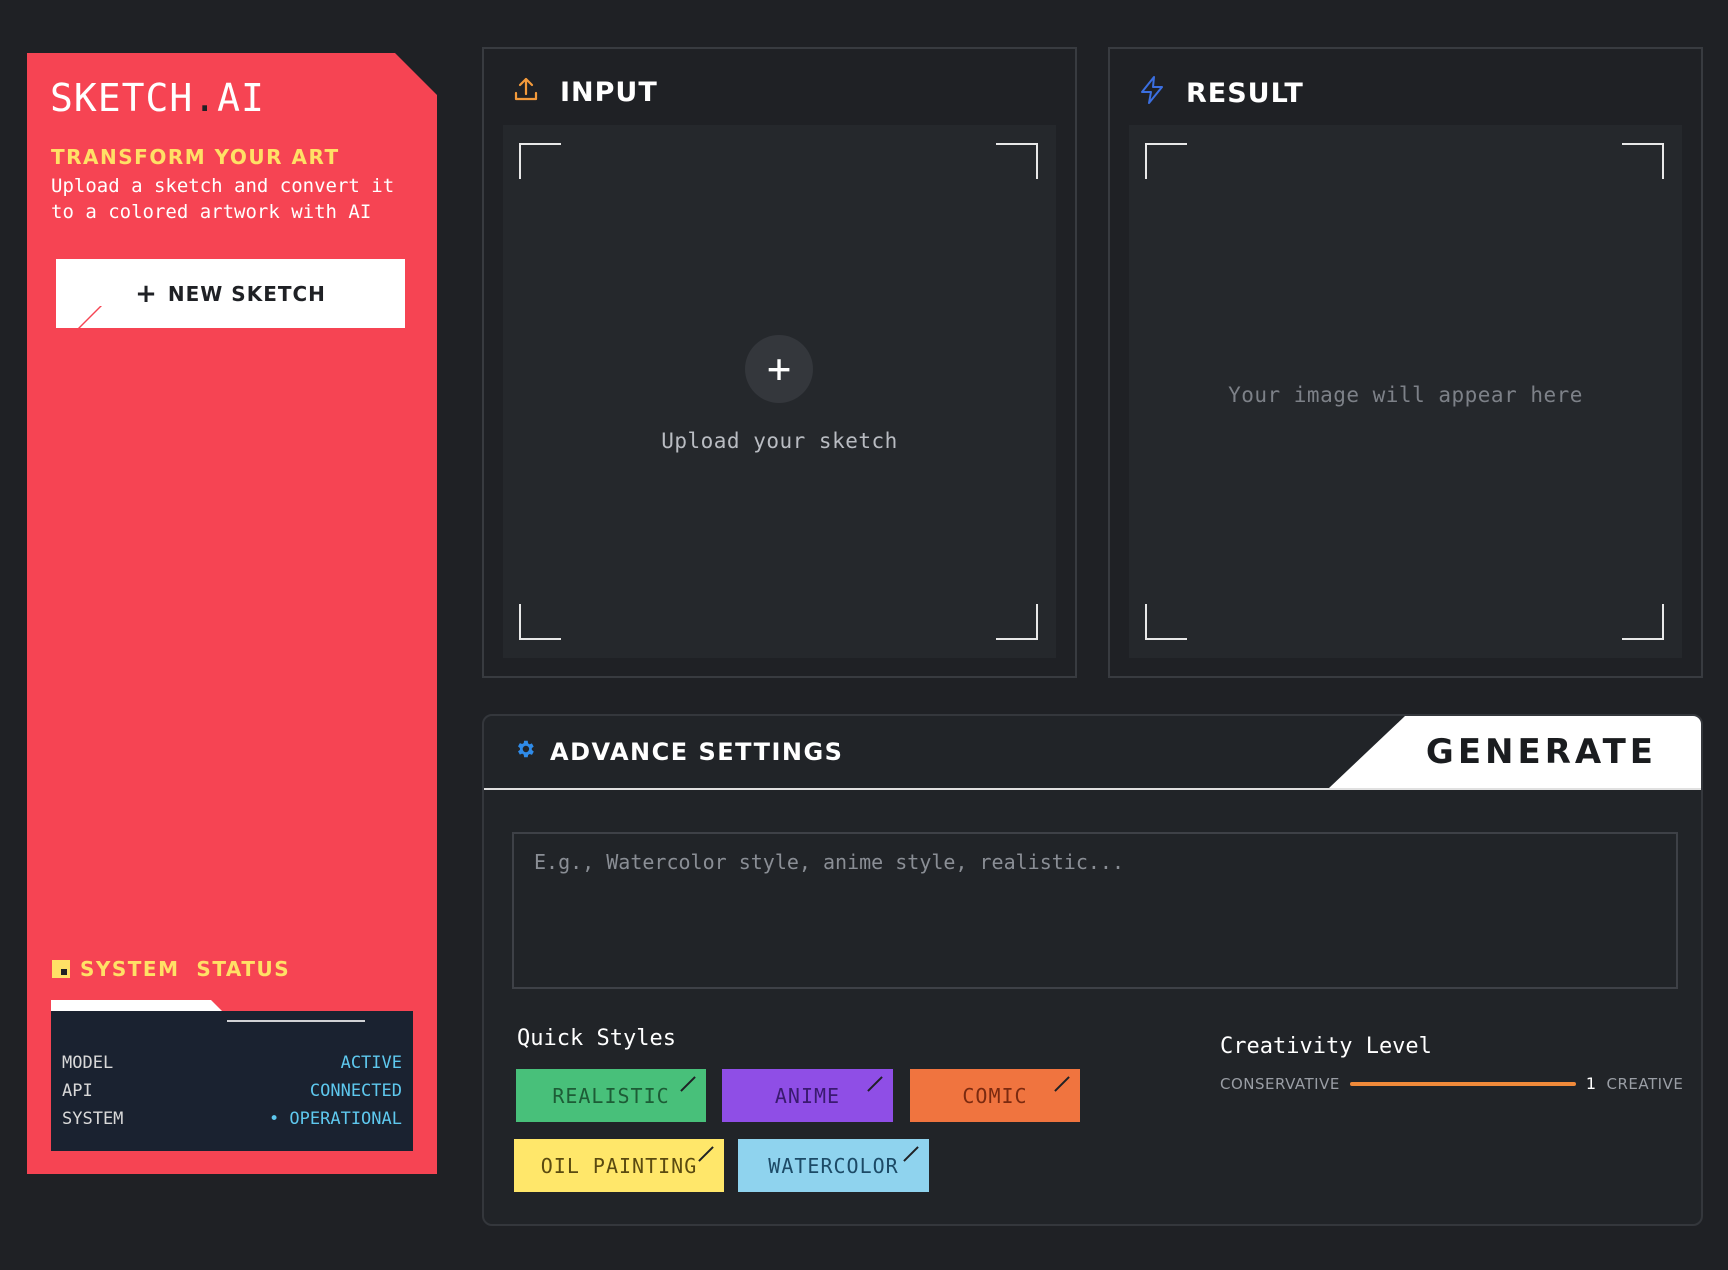 Image resolution: width=1728 pixels, height=1270 pixels. I want to click on slider-min-label: CONSERVATIVE, so click(1280, 1083).